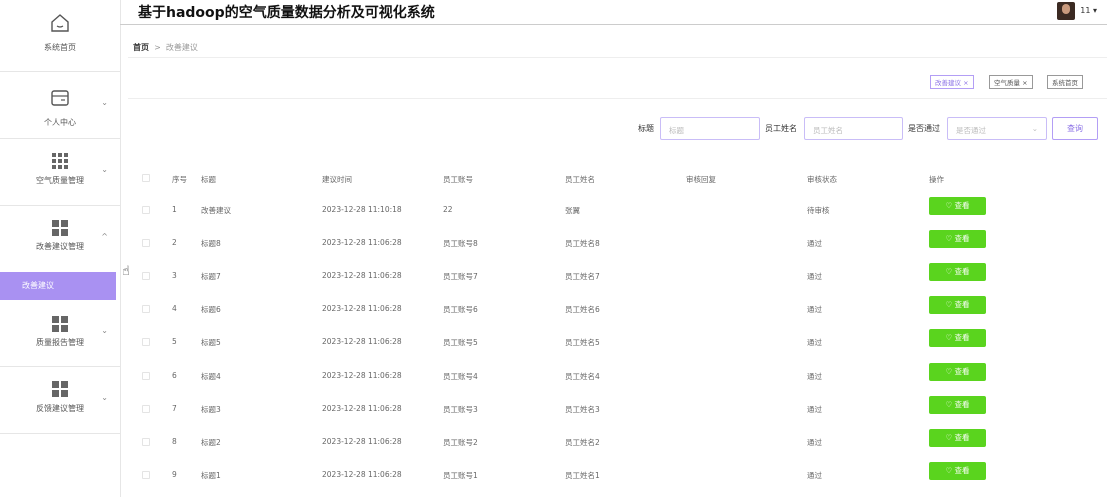 The width and height of the screenshot is (1107, 497). I want to click on column-header: 序号, so click(179, 179).